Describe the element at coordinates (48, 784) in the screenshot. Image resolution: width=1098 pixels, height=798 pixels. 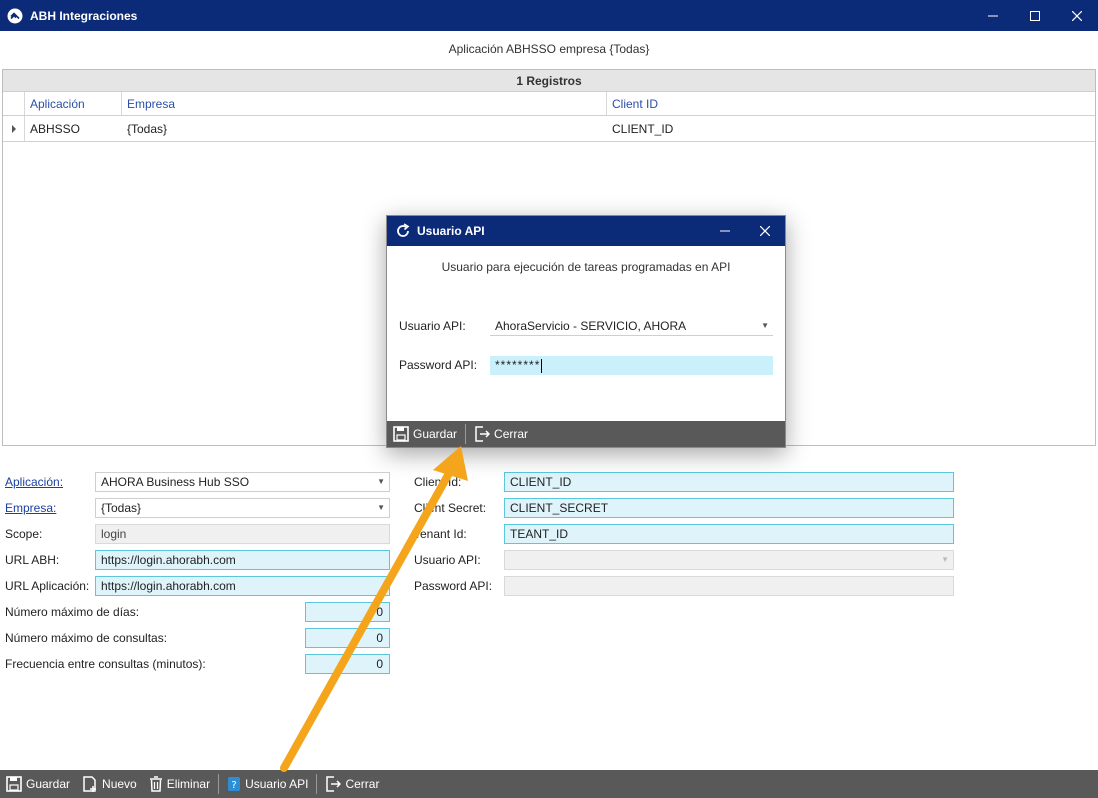
I see `guardar-label: Guardar` at that location.